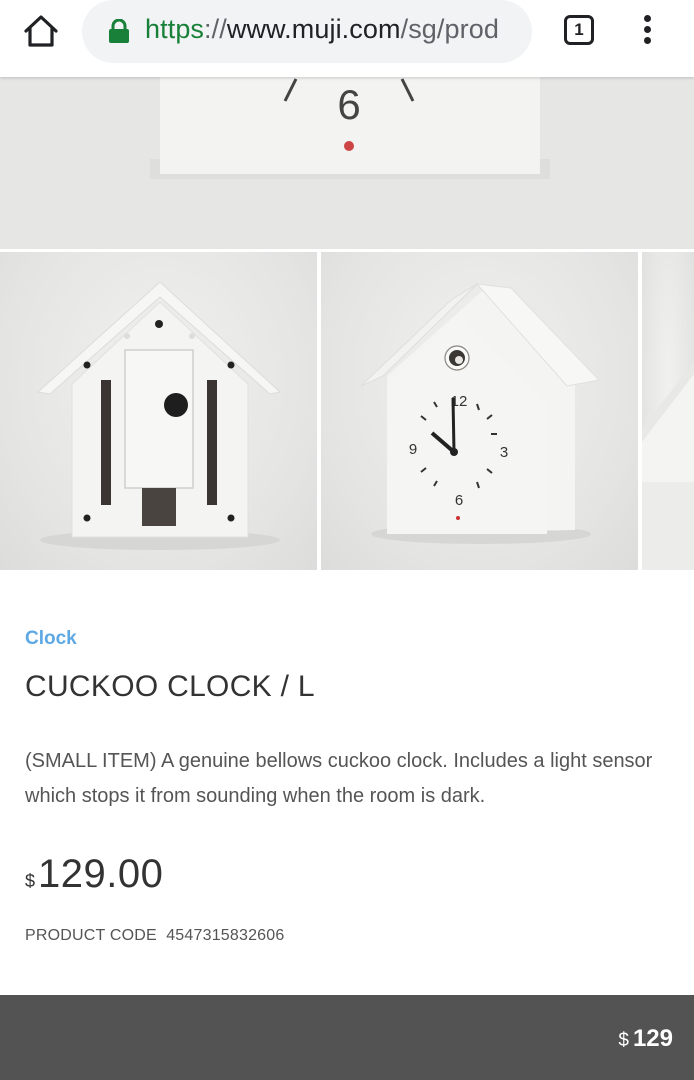  I want to click on product-title: CUCKOO CLOCK / L, so click(170, 686).